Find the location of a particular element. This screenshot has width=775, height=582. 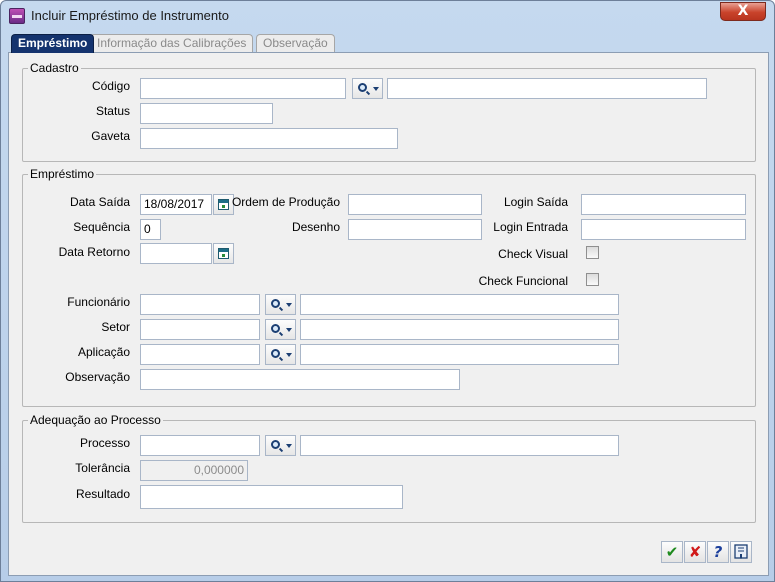

tab-informacao-calibracoes: Informação das Calibrações is located at coordinates (172, 43).